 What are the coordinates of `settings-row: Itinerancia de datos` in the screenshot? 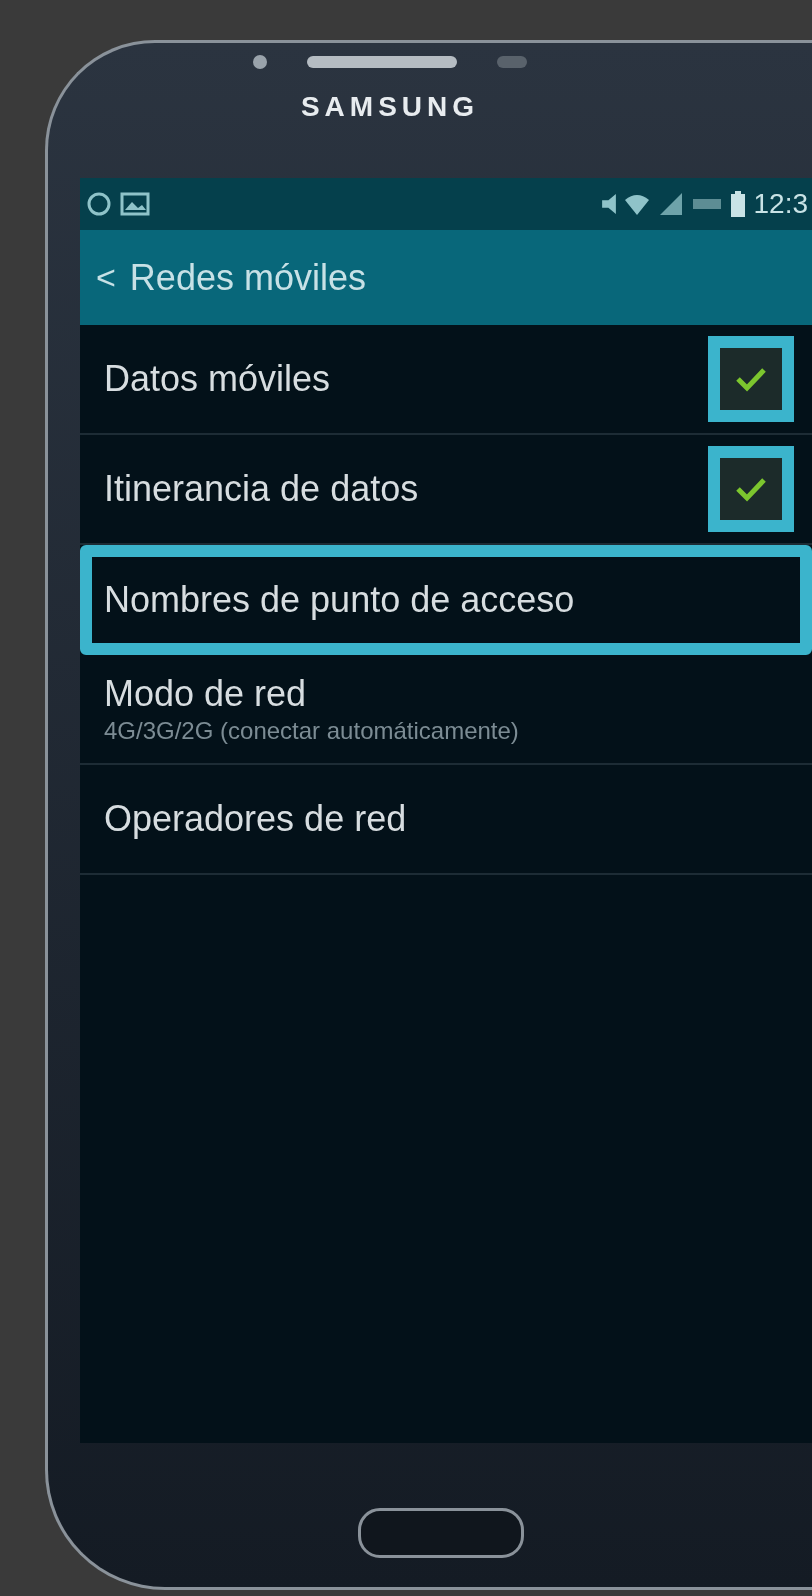 It's located at (446, 490).